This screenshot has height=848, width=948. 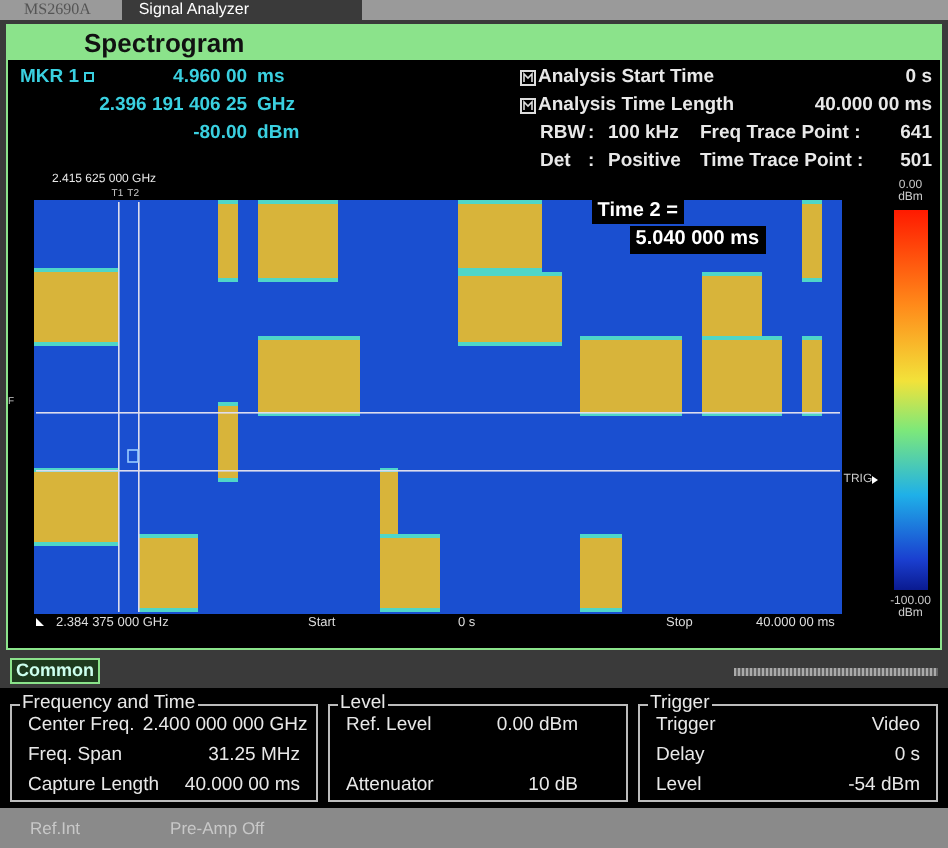 I want to click on setting-value: -54 dBm, so click(x=884, y=785).